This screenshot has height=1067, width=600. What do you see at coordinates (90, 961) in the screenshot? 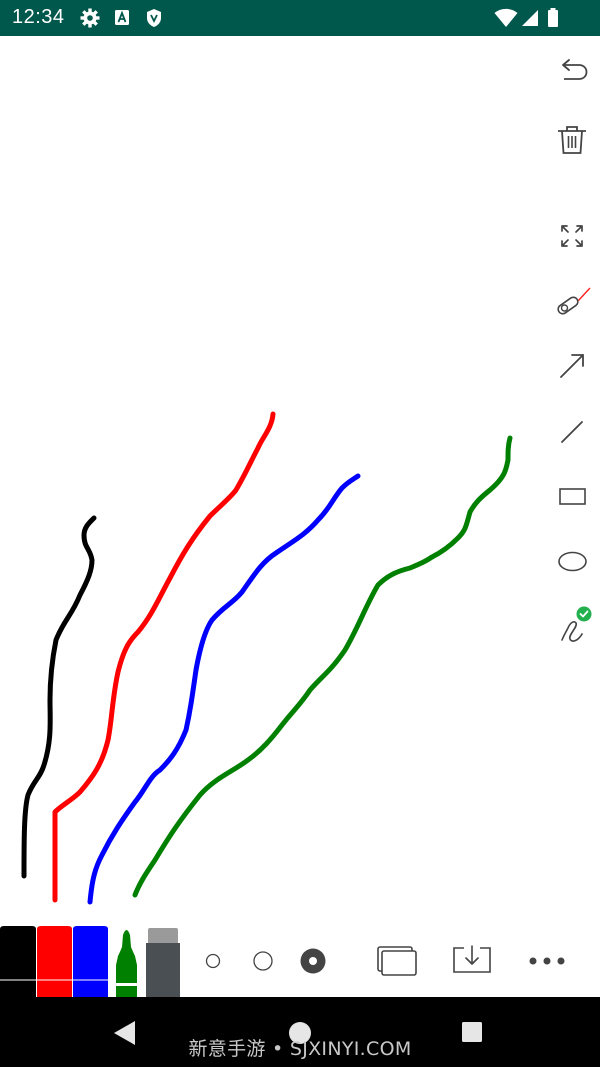
I see `blue-pen` at bounding box center [90, 961].